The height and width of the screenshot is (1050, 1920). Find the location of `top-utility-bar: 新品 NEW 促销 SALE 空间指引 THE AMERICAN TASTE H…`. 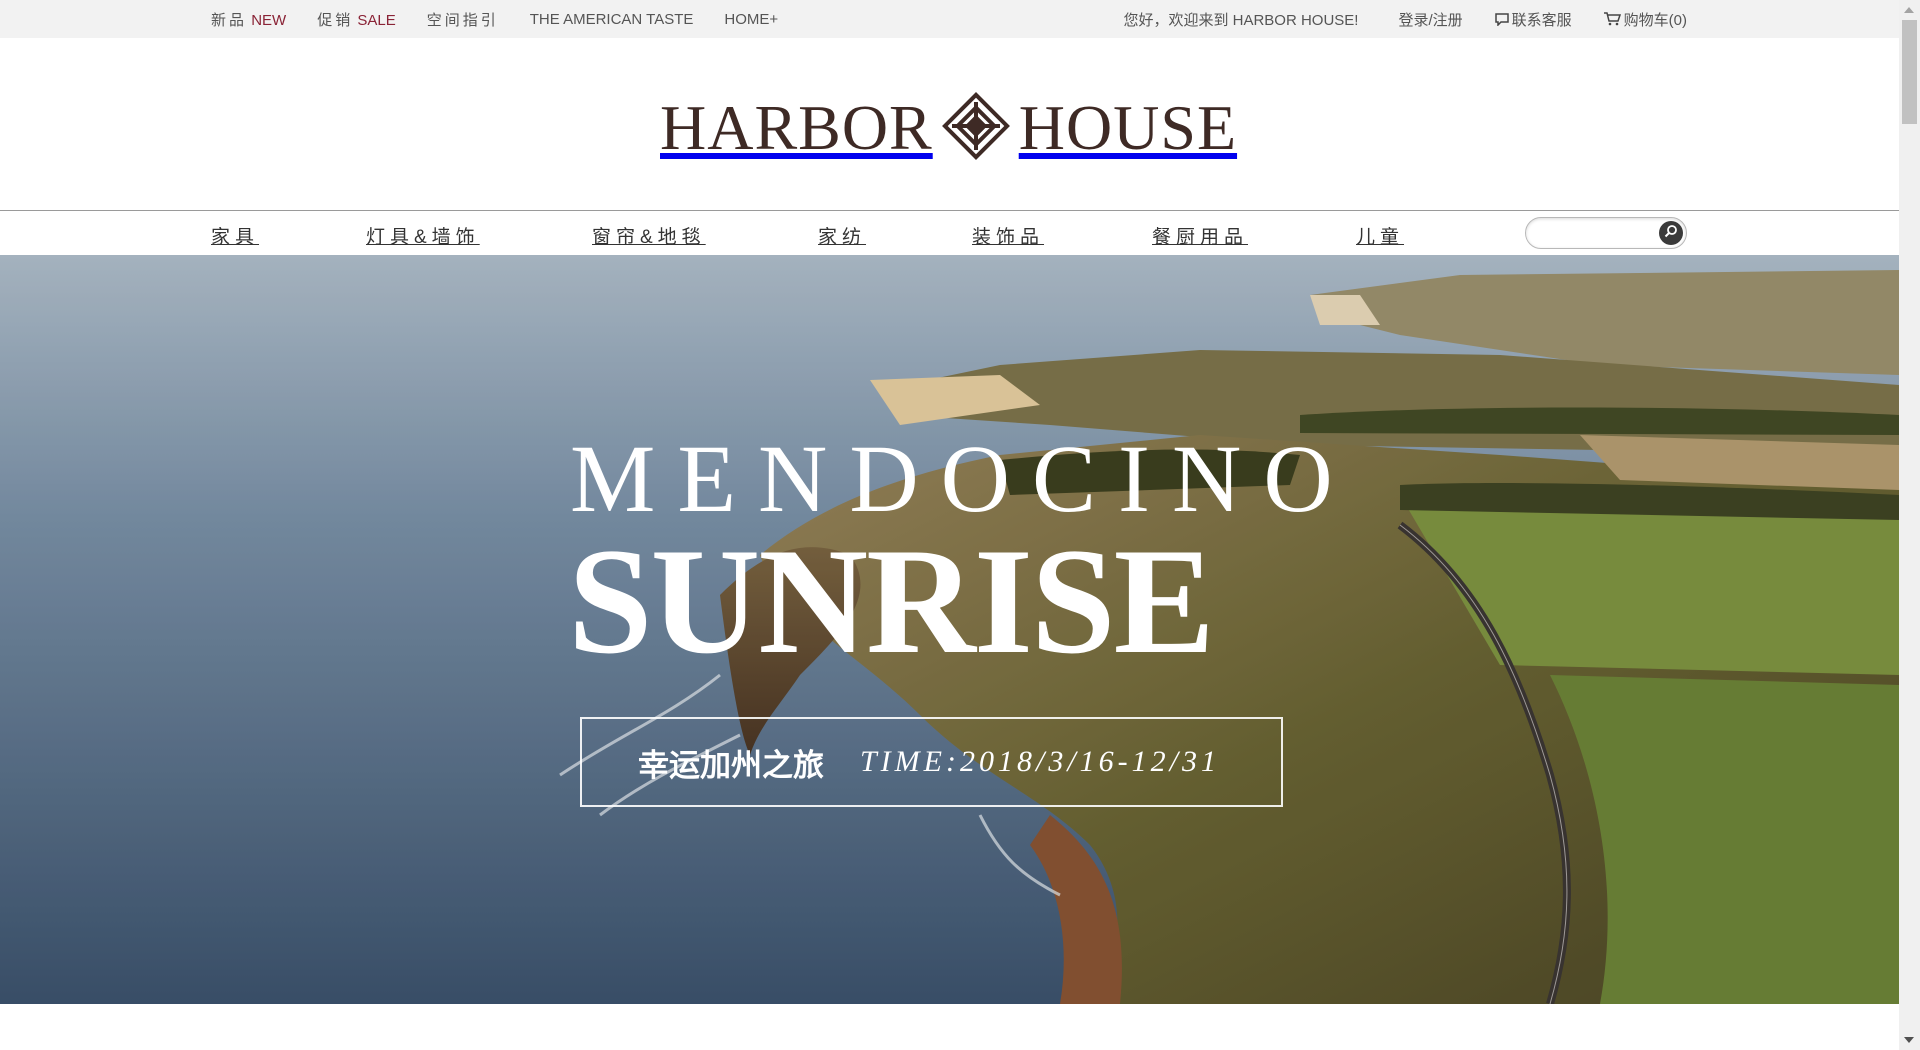

top-utility-bar: 新品 NEW 促销 SALE 空间指引 THE AMERICAN TASTE H… is located at coordinates (949, 19).